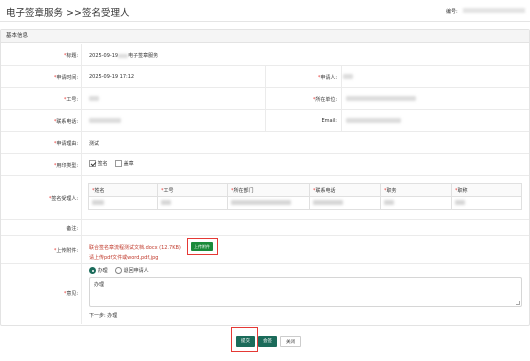 This screenshot has width=530, height=361. Describe the element at coordinates (92, 163) in the screenshot. I see `sign-checkbox` at that location.